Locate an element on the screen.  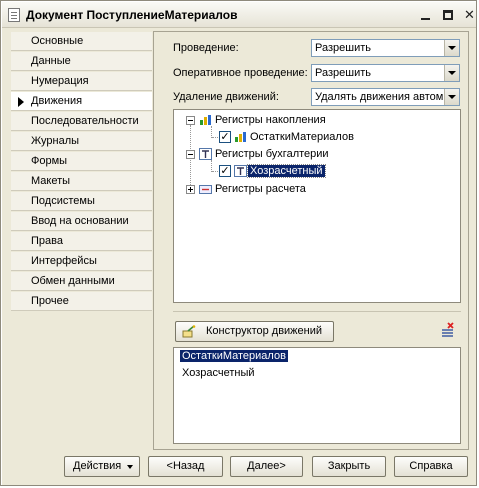
nav-item-movements: Движения is located at coordinates (81, 101).